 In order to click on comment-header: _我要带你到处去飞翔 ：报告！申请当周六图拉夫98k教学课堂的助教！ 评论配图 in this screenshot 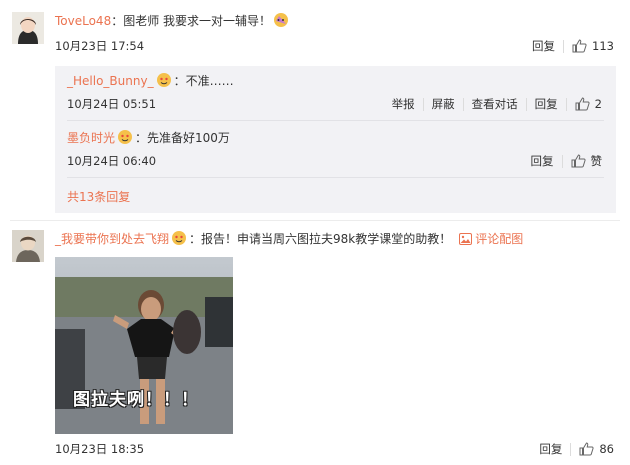, I will do `click(289, 239)`.